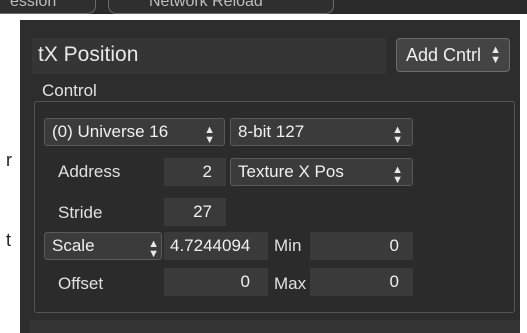 The height and width of the screenshot is (333, 527). What do you see at coordinates (73, 245) in the screenshot?
I see `scale-select-value: Scale` at bounding box center [73, 245].